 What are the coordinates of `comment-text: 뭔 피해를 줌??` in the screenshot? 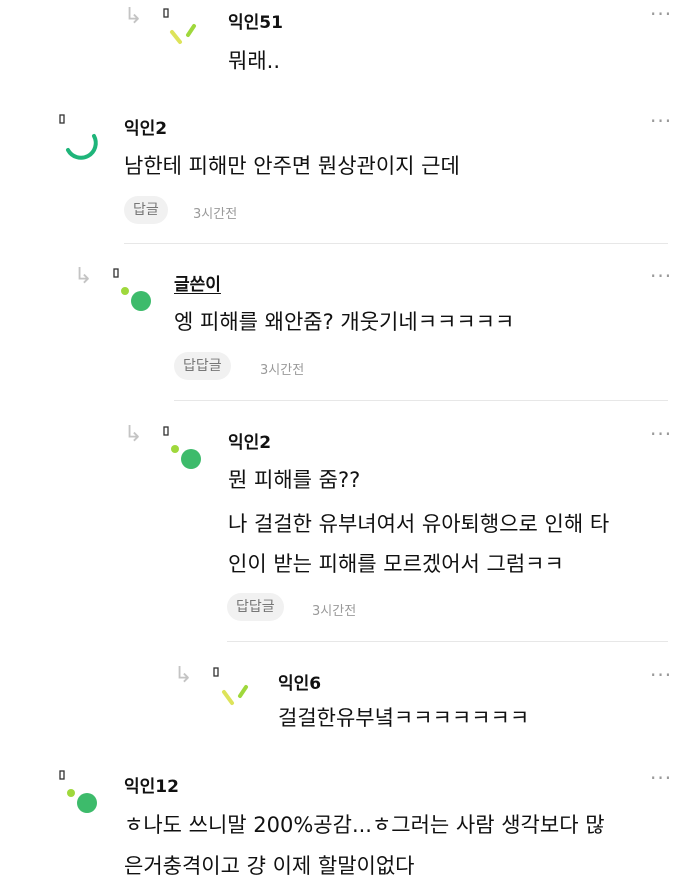 It's located at (294, 480).